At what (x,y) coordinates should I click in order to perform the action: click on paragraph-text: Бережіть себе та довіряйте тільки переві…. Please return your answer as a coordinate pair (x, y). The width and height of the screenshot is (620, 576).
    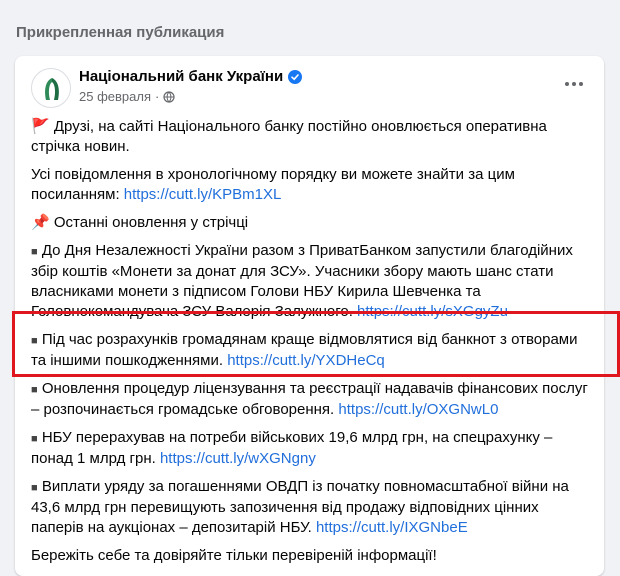
    Looking at the image, I should click on (234, 555).